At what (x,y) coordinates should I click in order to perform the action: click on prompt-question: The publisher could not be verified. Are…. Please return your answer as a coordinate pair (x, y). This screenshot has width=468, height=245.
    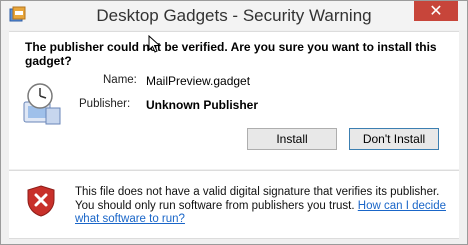
    Looking at the image, I should click on (231, 54).